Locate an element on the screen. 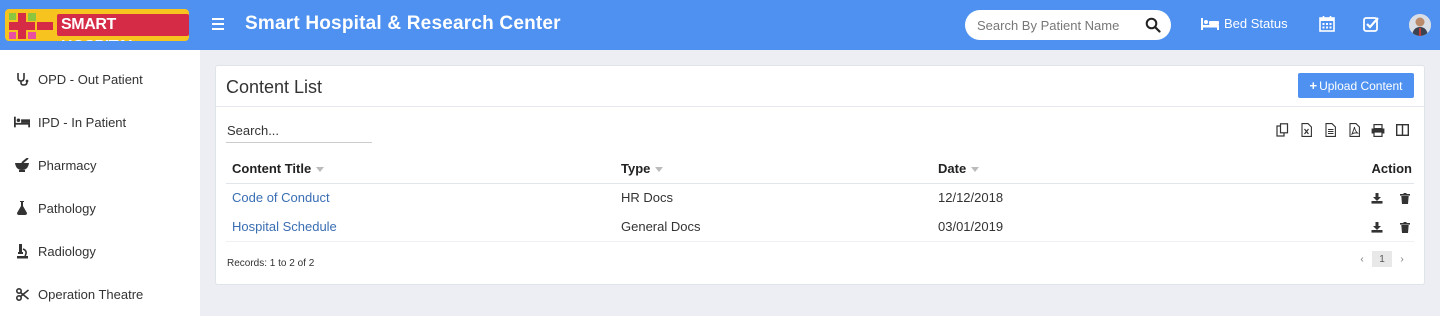 This screenshot has width=1440, height=316. flask-icon is located at coordinates (22, 208).